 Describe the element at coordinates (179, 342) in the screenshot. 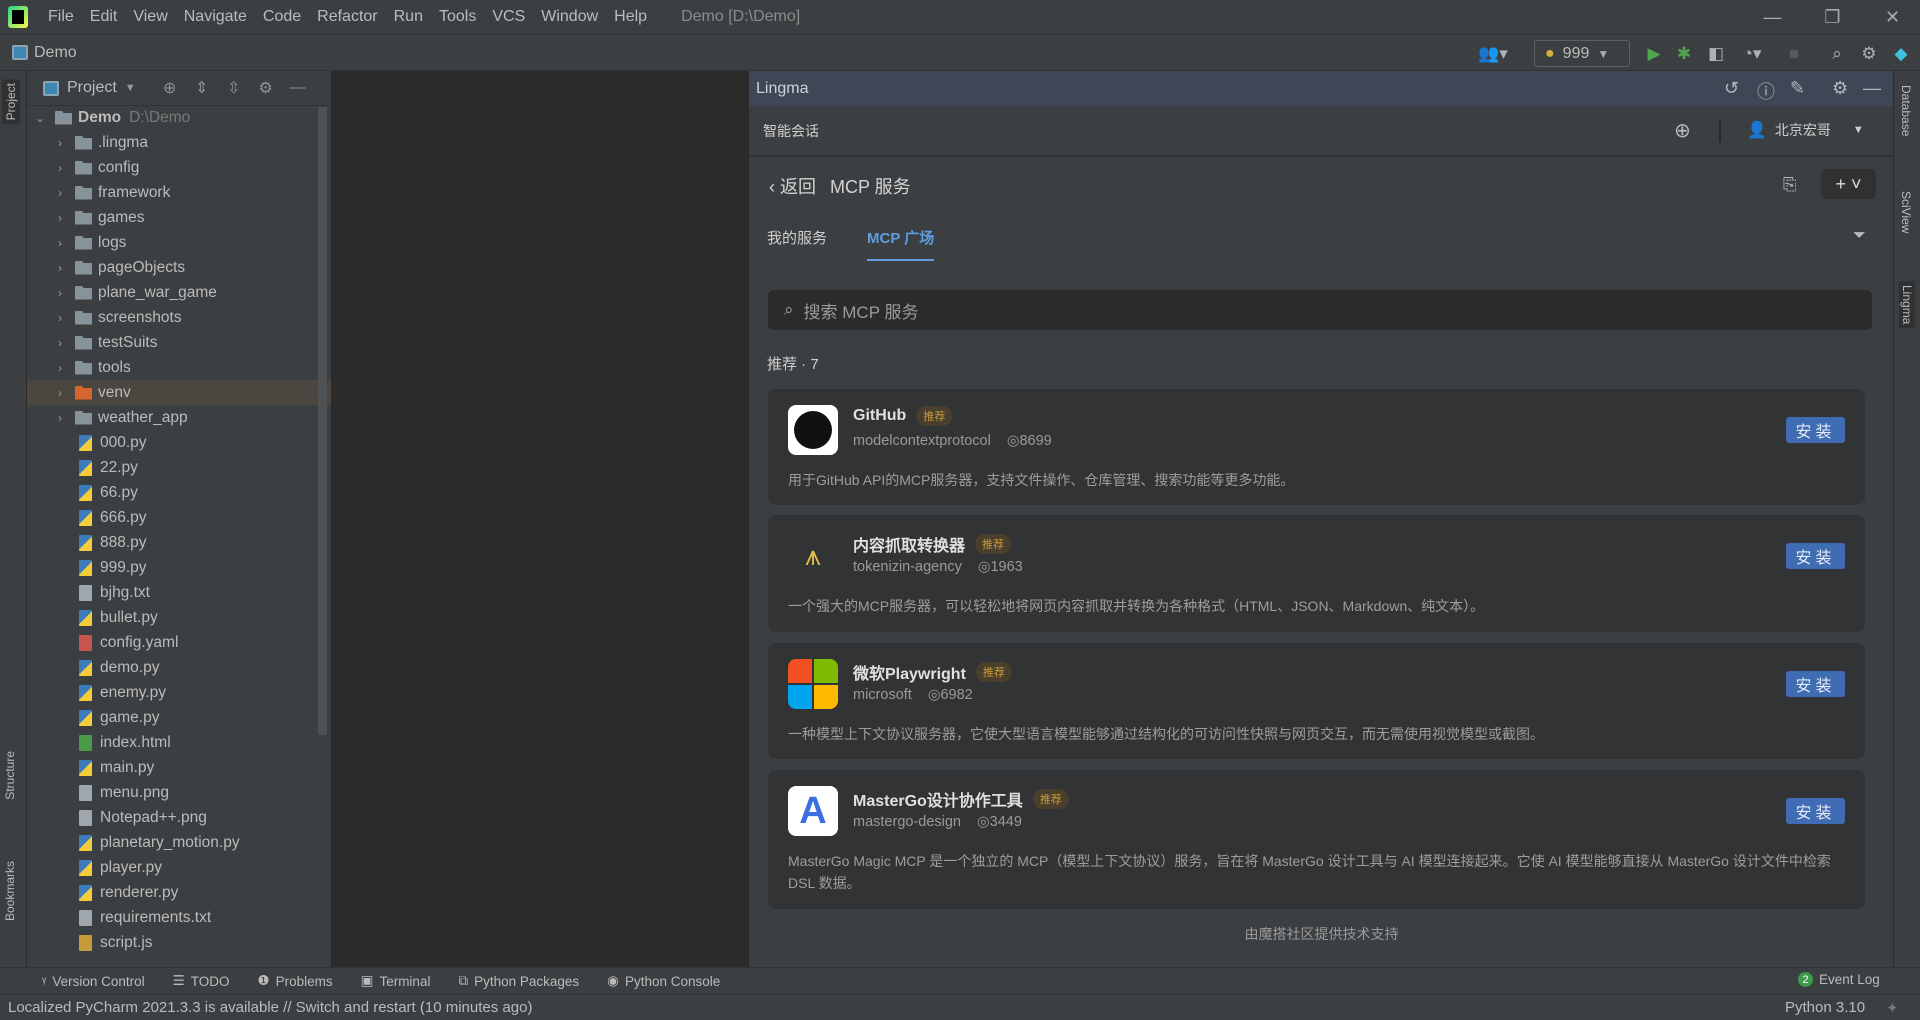

I see `tree-item: › testSuits` at that location.